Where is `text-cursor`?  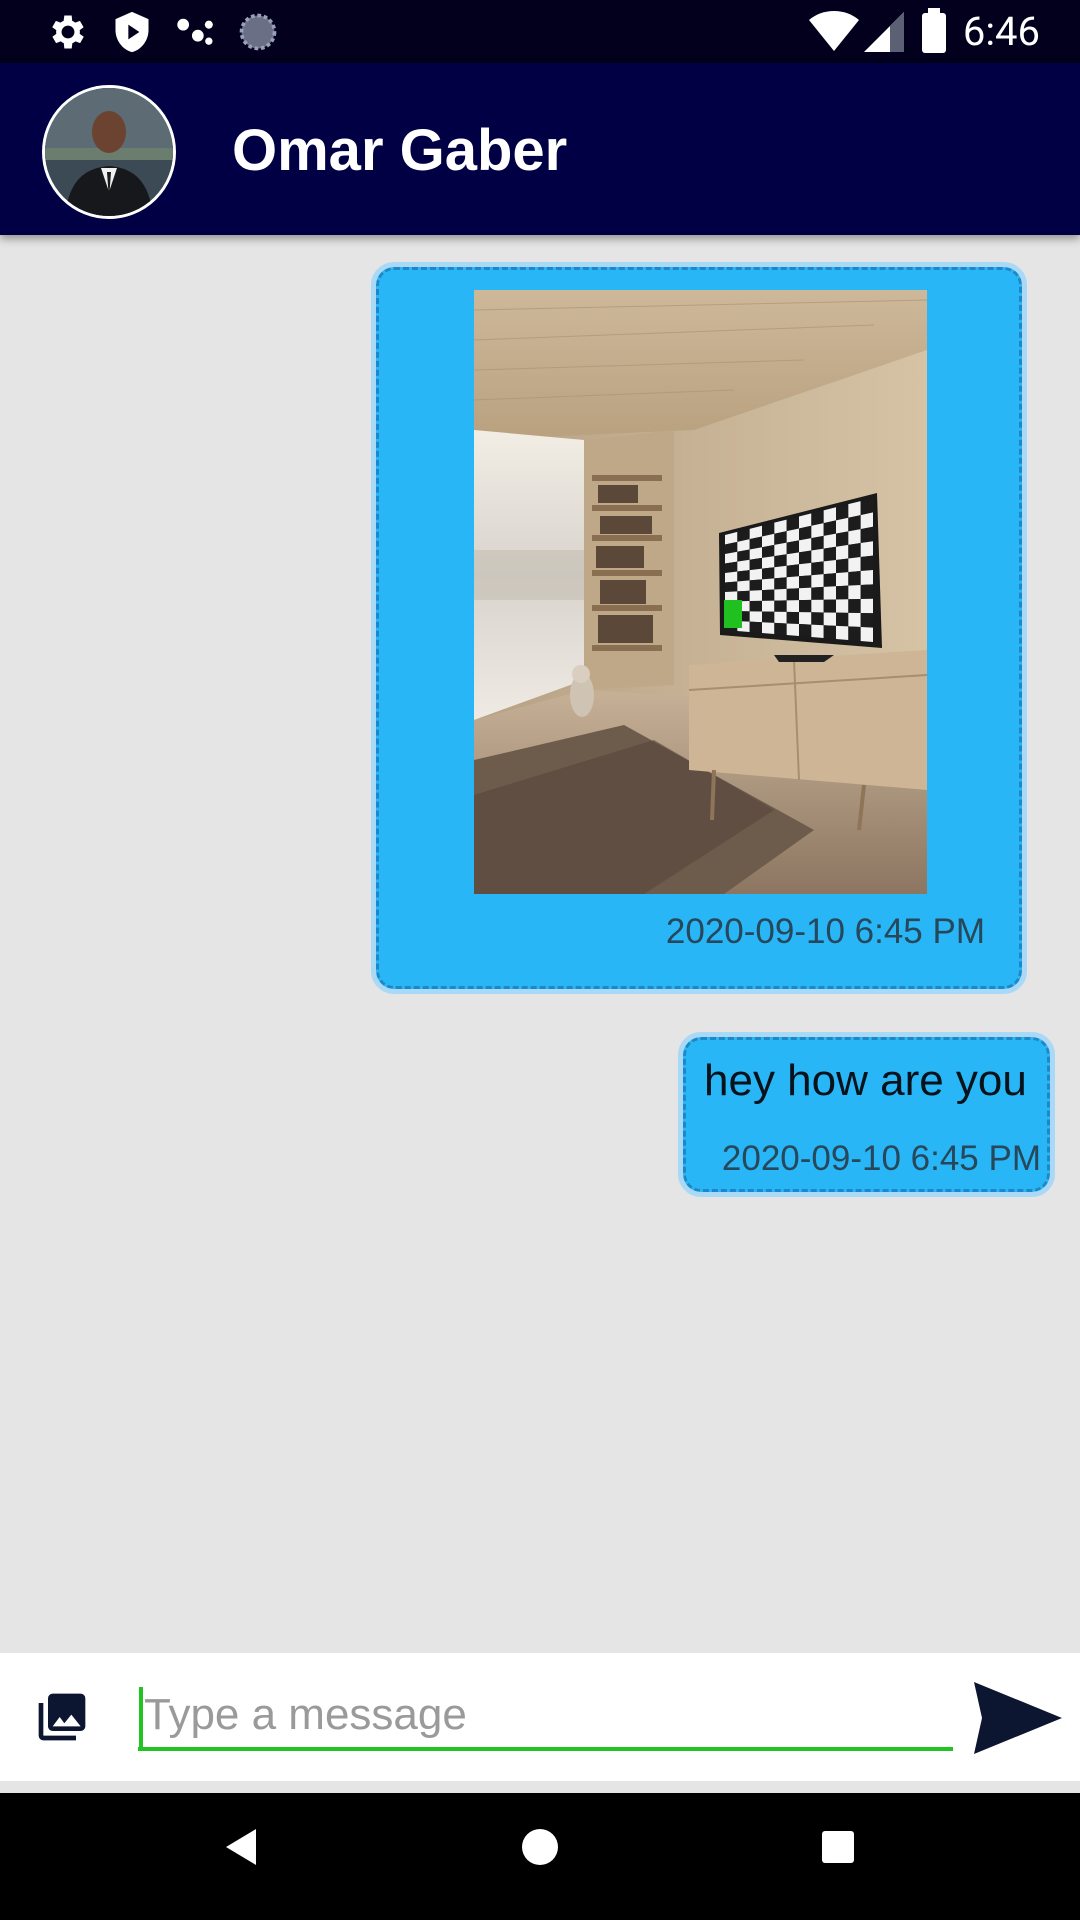
text-cursor is located at coordinates (141, 1719).